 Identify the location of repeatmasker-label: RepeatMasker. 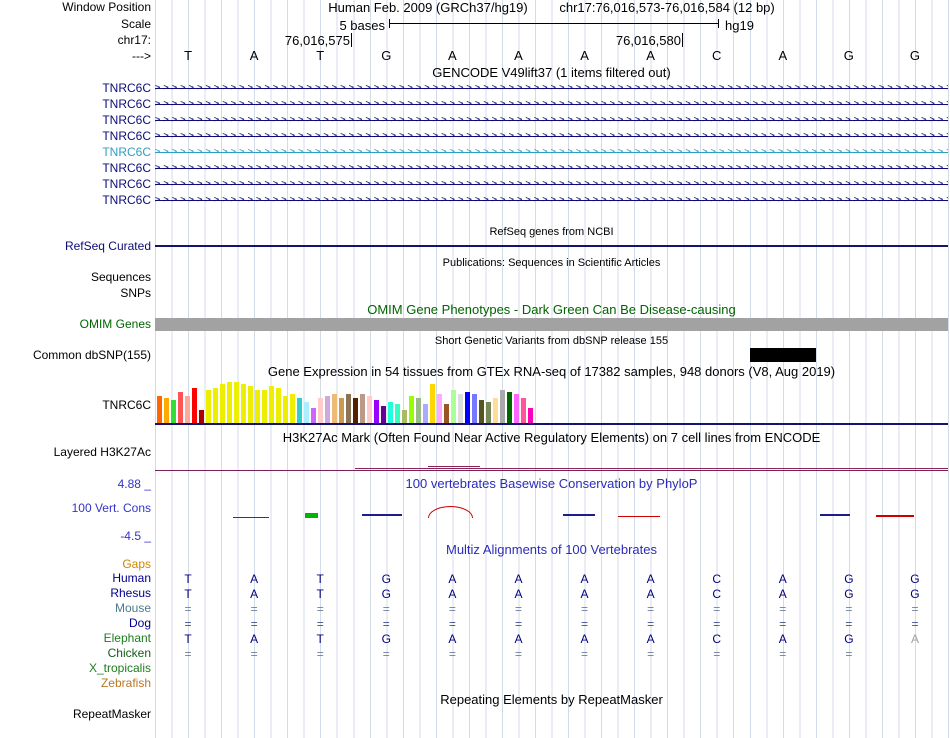
(75, 714).